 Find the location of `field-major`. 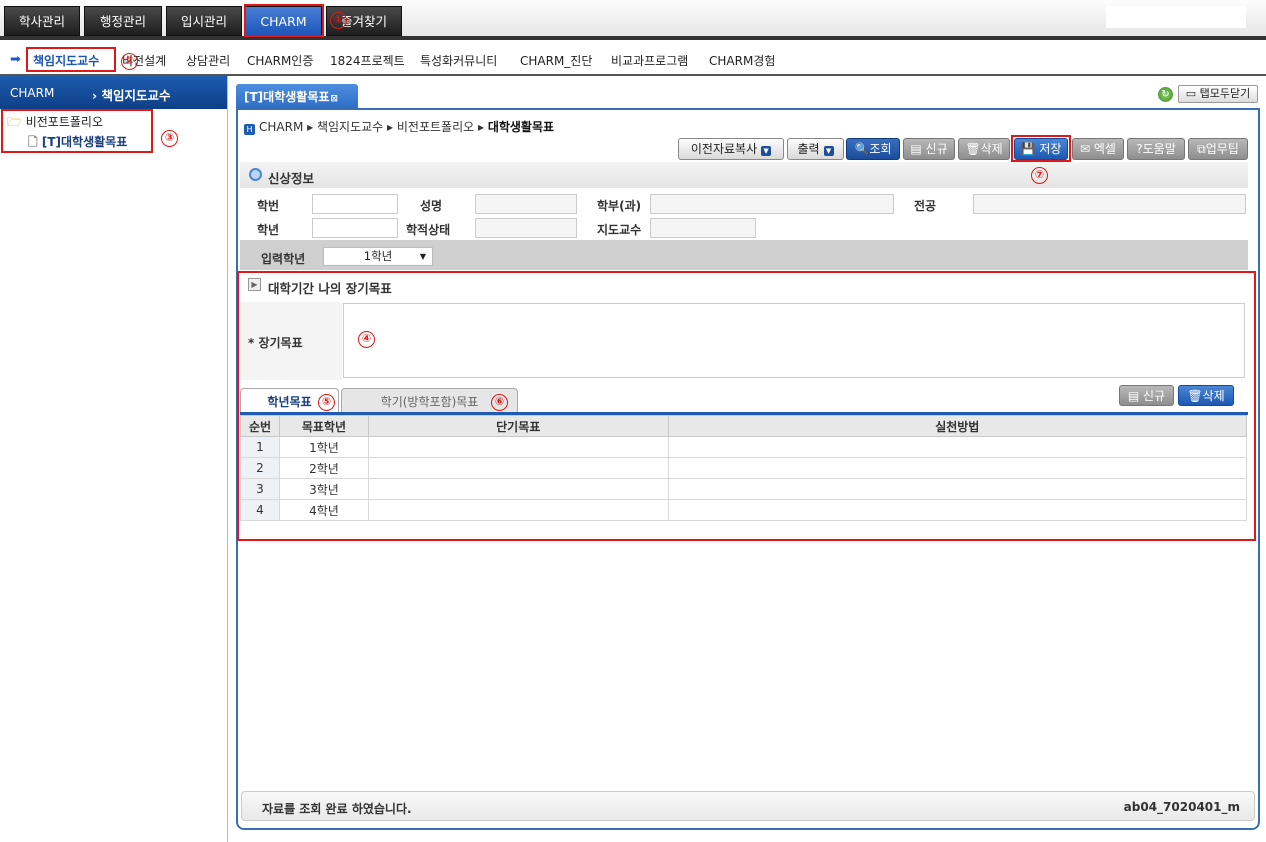

field-major is located at coordinates (1109, 204).